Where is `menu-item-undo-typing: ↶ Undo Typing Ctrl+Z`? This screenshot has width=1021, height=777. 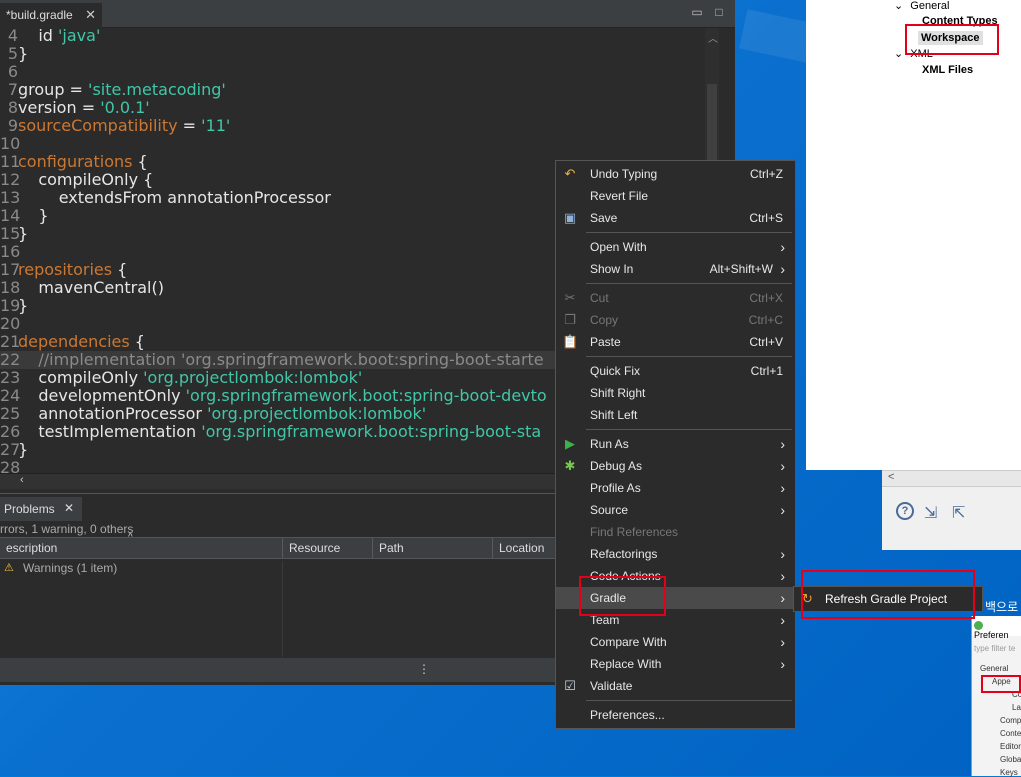
menu-item-undo-typing: ↶ Undo Typing Ctrl+Z is located at coordinates (675, 174).